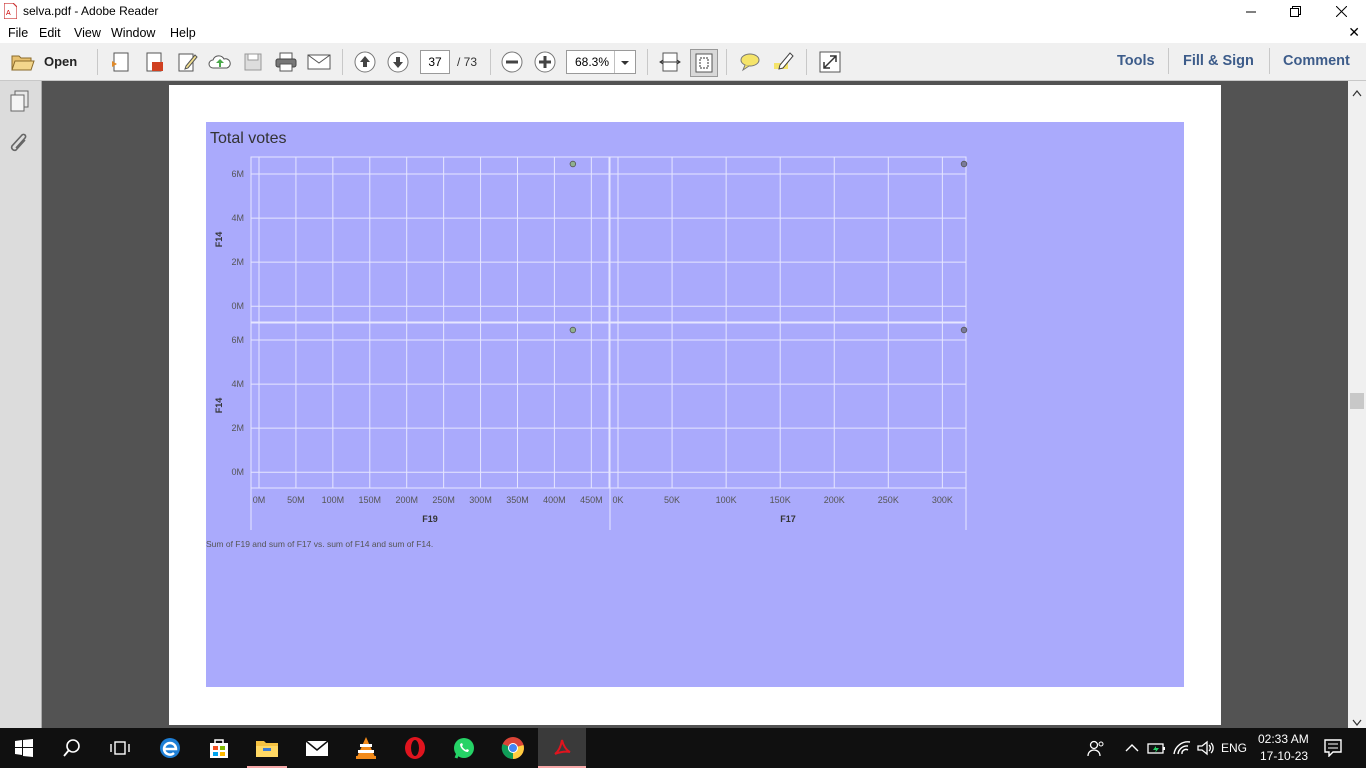 This screenshot has height=768, width=1366. I want to click on clock-time: 02:33 AM, so click(1283, 739).